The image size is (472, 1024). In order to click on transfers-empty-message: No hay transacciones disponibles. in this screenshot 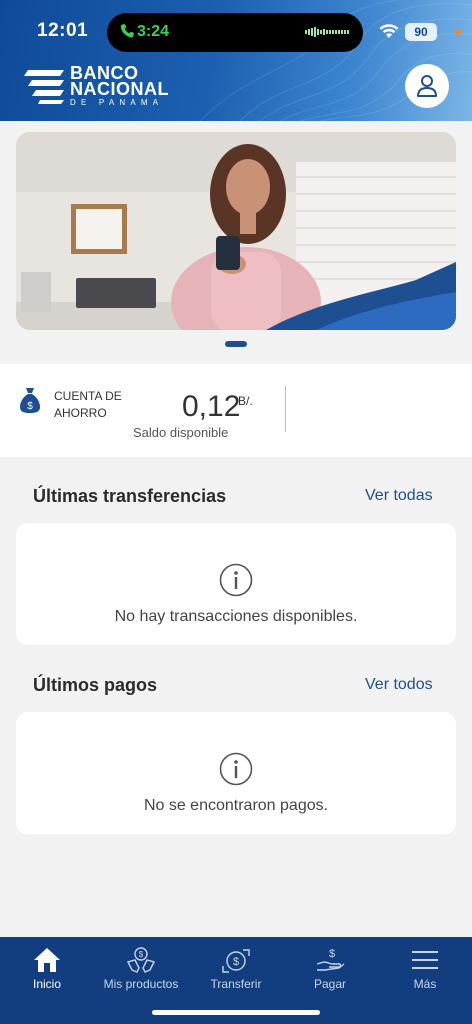, I will do `click(236, 616)`.